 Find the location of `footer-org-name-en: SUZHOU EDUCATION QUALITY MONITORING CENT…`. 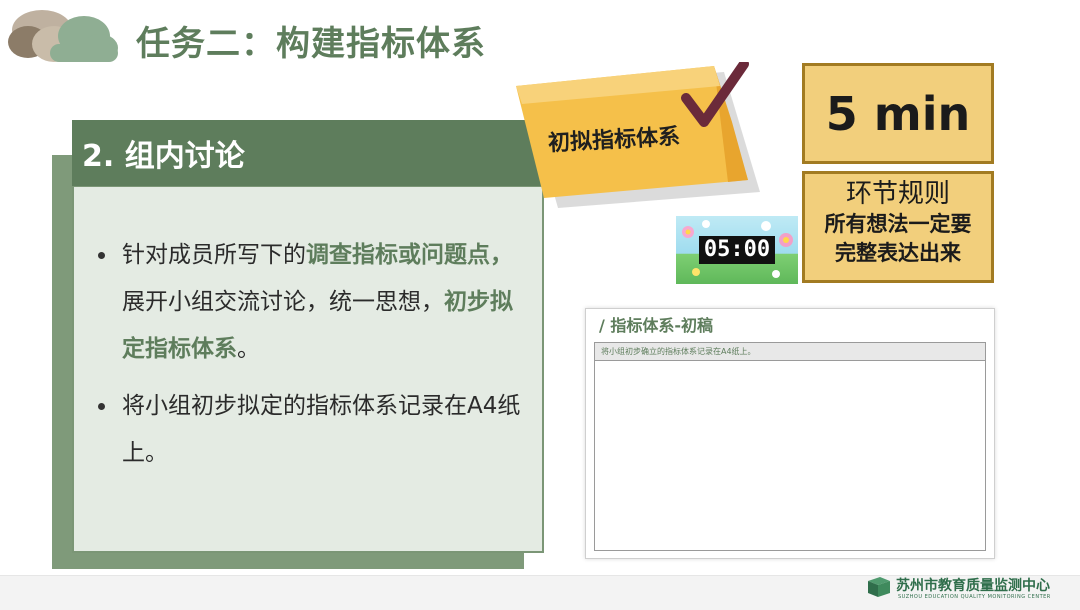

footer-org-name-en: SUZHOU EDUCATION QUALITY MONITORING CENT… is located at coordinates (974, 597).